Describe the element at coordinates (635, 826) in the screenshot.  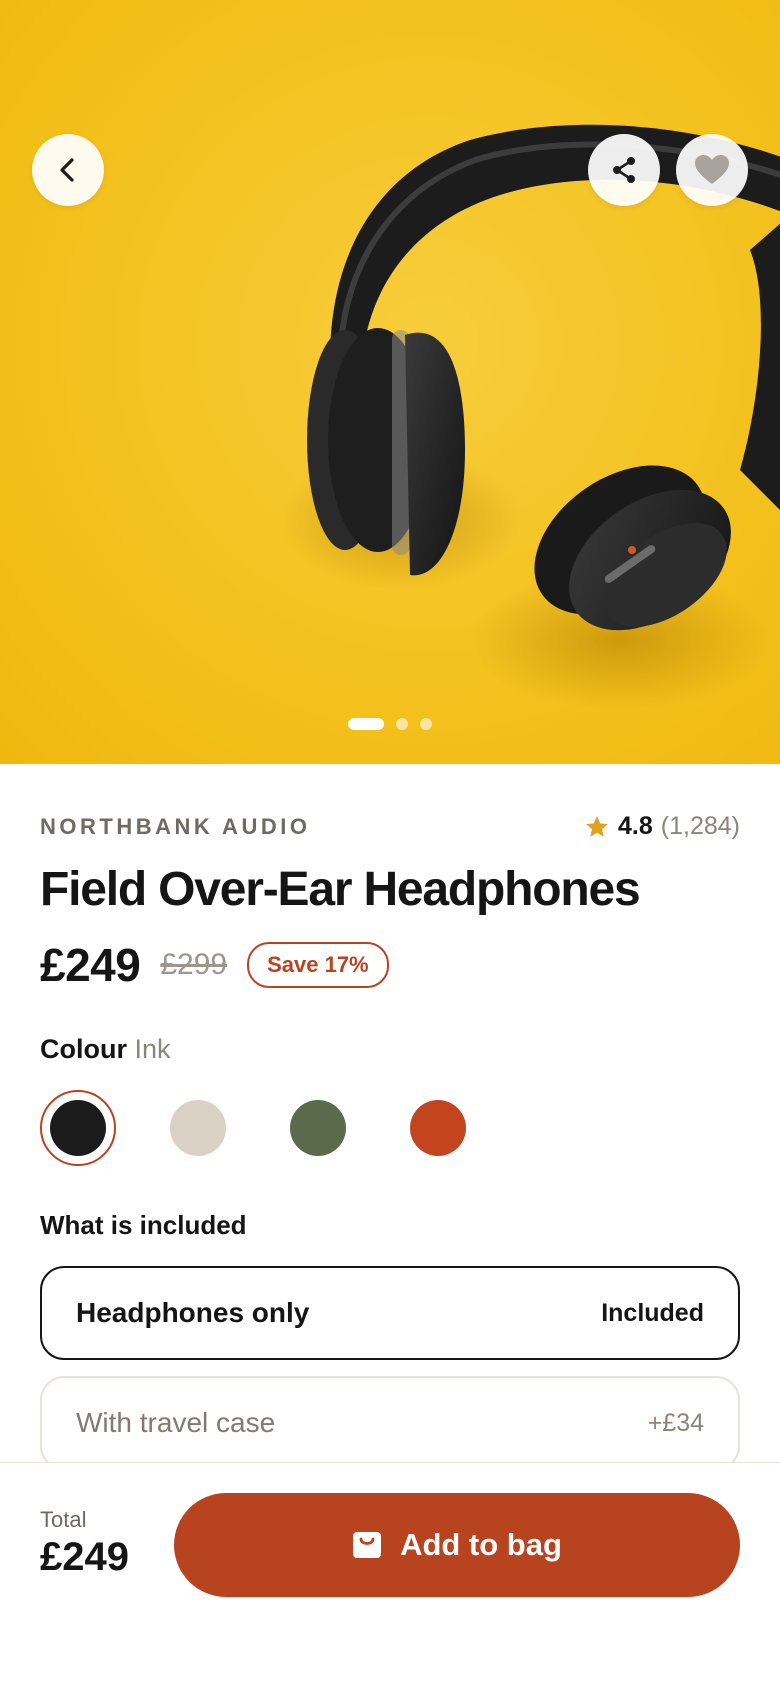
I see `rating-score: 4.8` at that location.